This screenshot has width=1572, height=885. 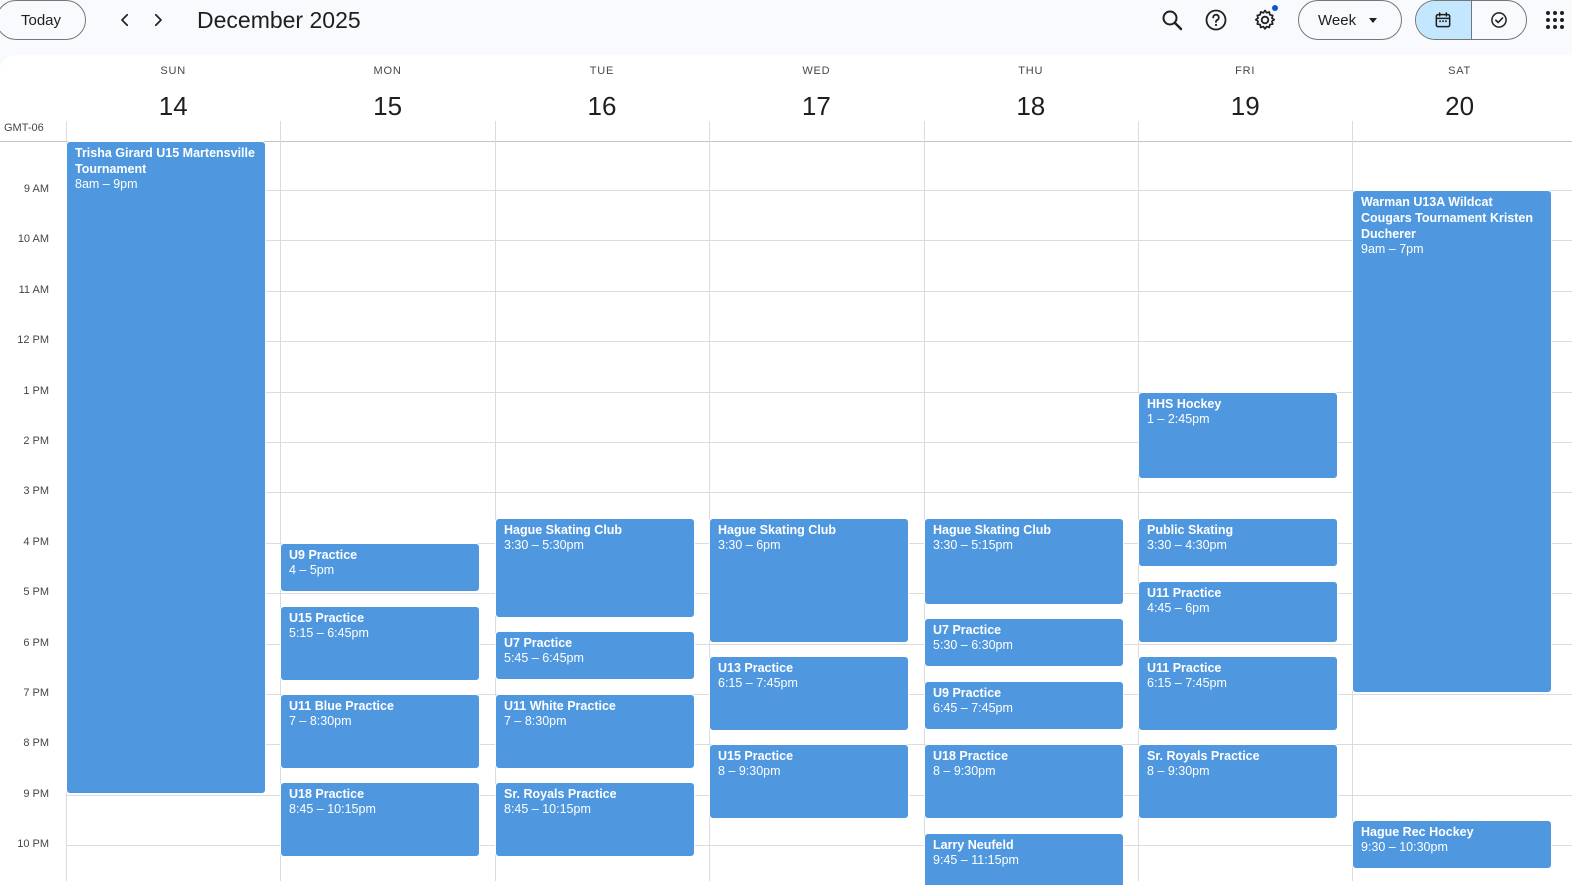 I want to click on calendar-event: Hague Rec Hockey 9:30 – 10:30pm, so click(x=1452, y=844).